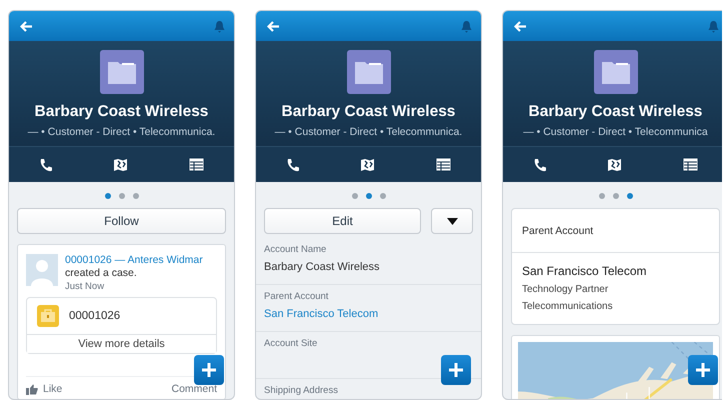 Image resolution: width=724 pixels, height=400 pixels. What do you see at coordinates (165, 260) in the screenshot?
I see `user-link: Anteres Widmar` at bounding box center [165, 260].